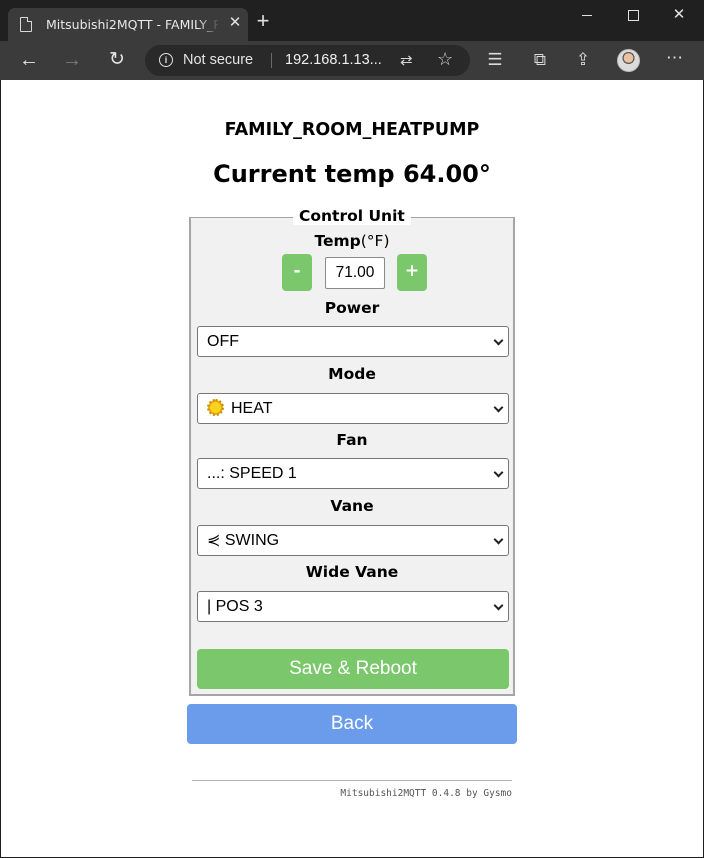 This screenshot has height=858, width=704. Describe the element at coordinates (495, 60) in the screenshot. I see `favorites-icon: ☰` at that location.